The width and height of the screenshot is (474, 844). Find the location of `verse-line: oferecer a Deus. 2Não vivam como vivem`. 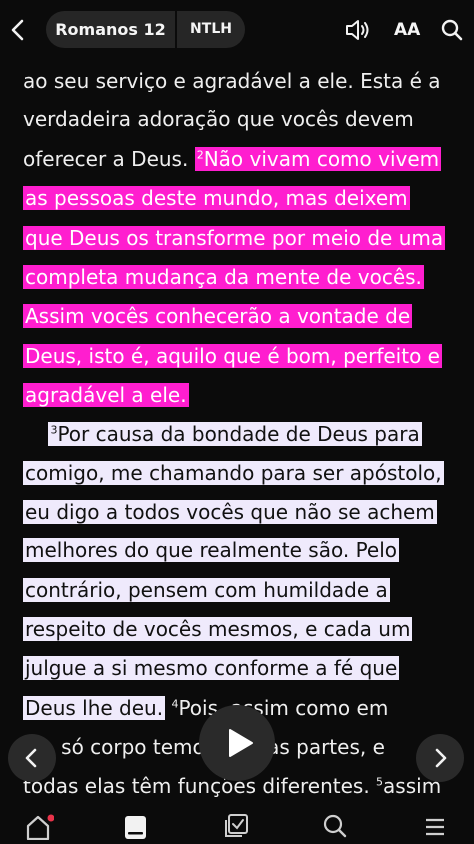

verse-line: oferecer a Deus. 2Não vivam como vivem is located at coordinates (232, 159).